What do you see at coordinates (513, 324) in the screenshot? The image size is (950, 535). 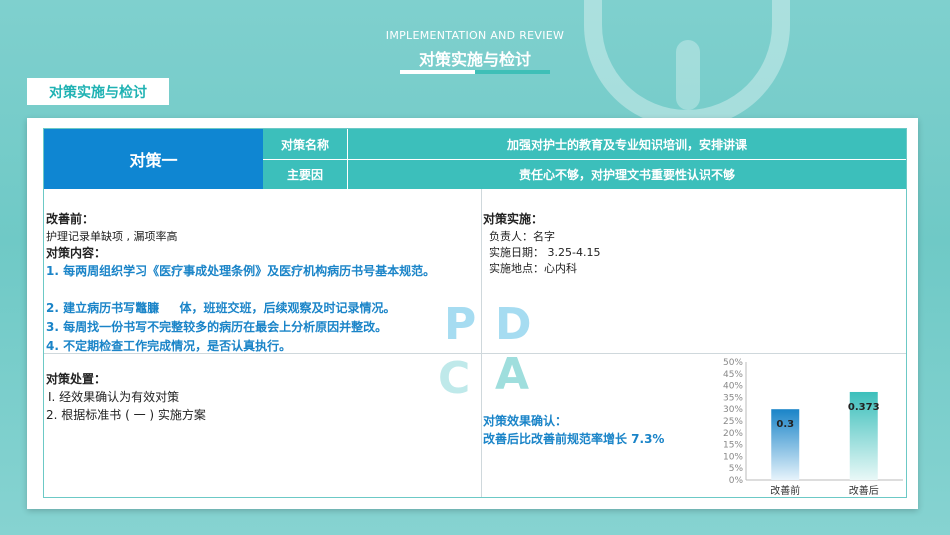 I see `pdca-letter-d: D` at bounding box center [513, 324].